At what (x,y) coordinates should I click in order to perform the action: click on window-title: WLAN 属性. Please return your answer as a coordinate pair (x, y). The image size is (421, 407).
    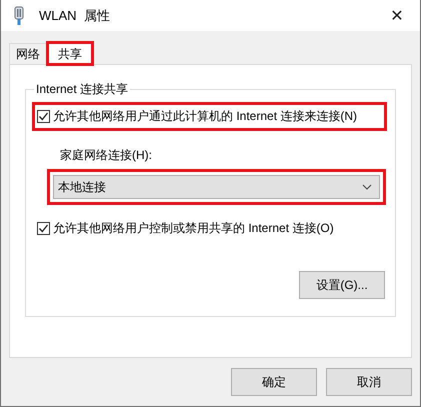
    Looking at the image, I should click on (74, 15).